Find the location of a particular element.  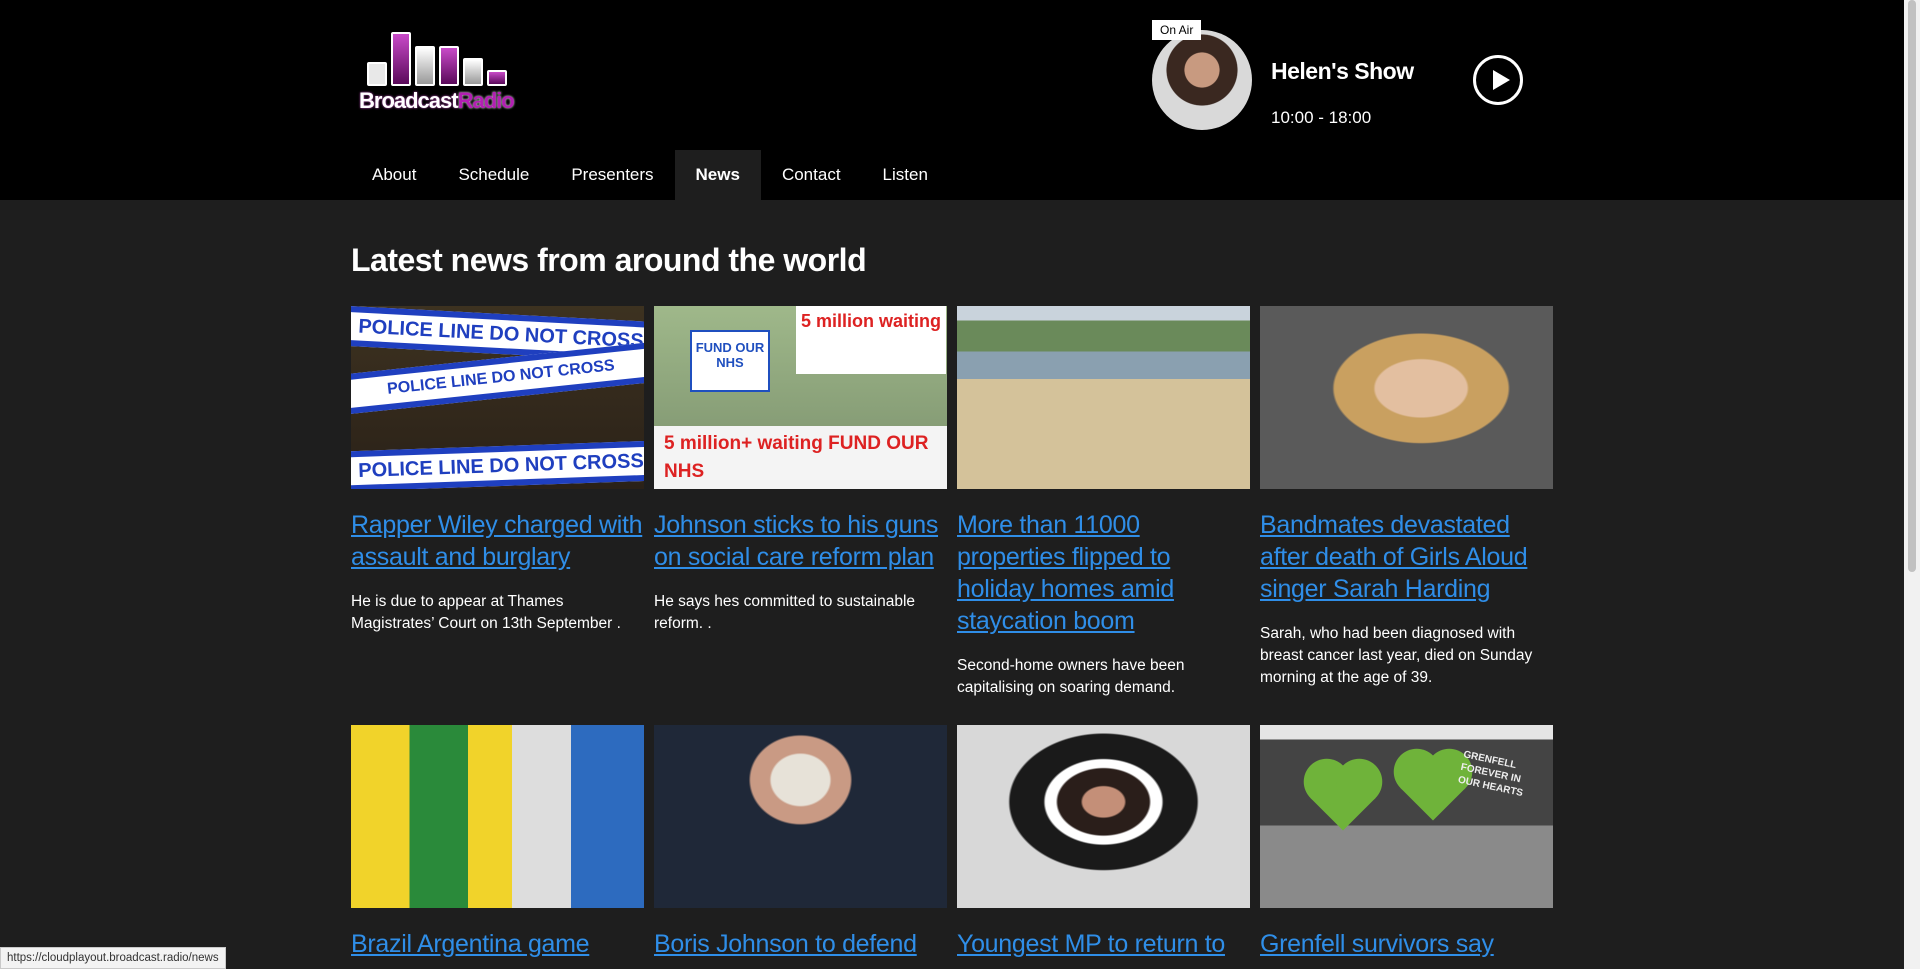

show-title: Helen's Show is located at coordinates (1342, 71).